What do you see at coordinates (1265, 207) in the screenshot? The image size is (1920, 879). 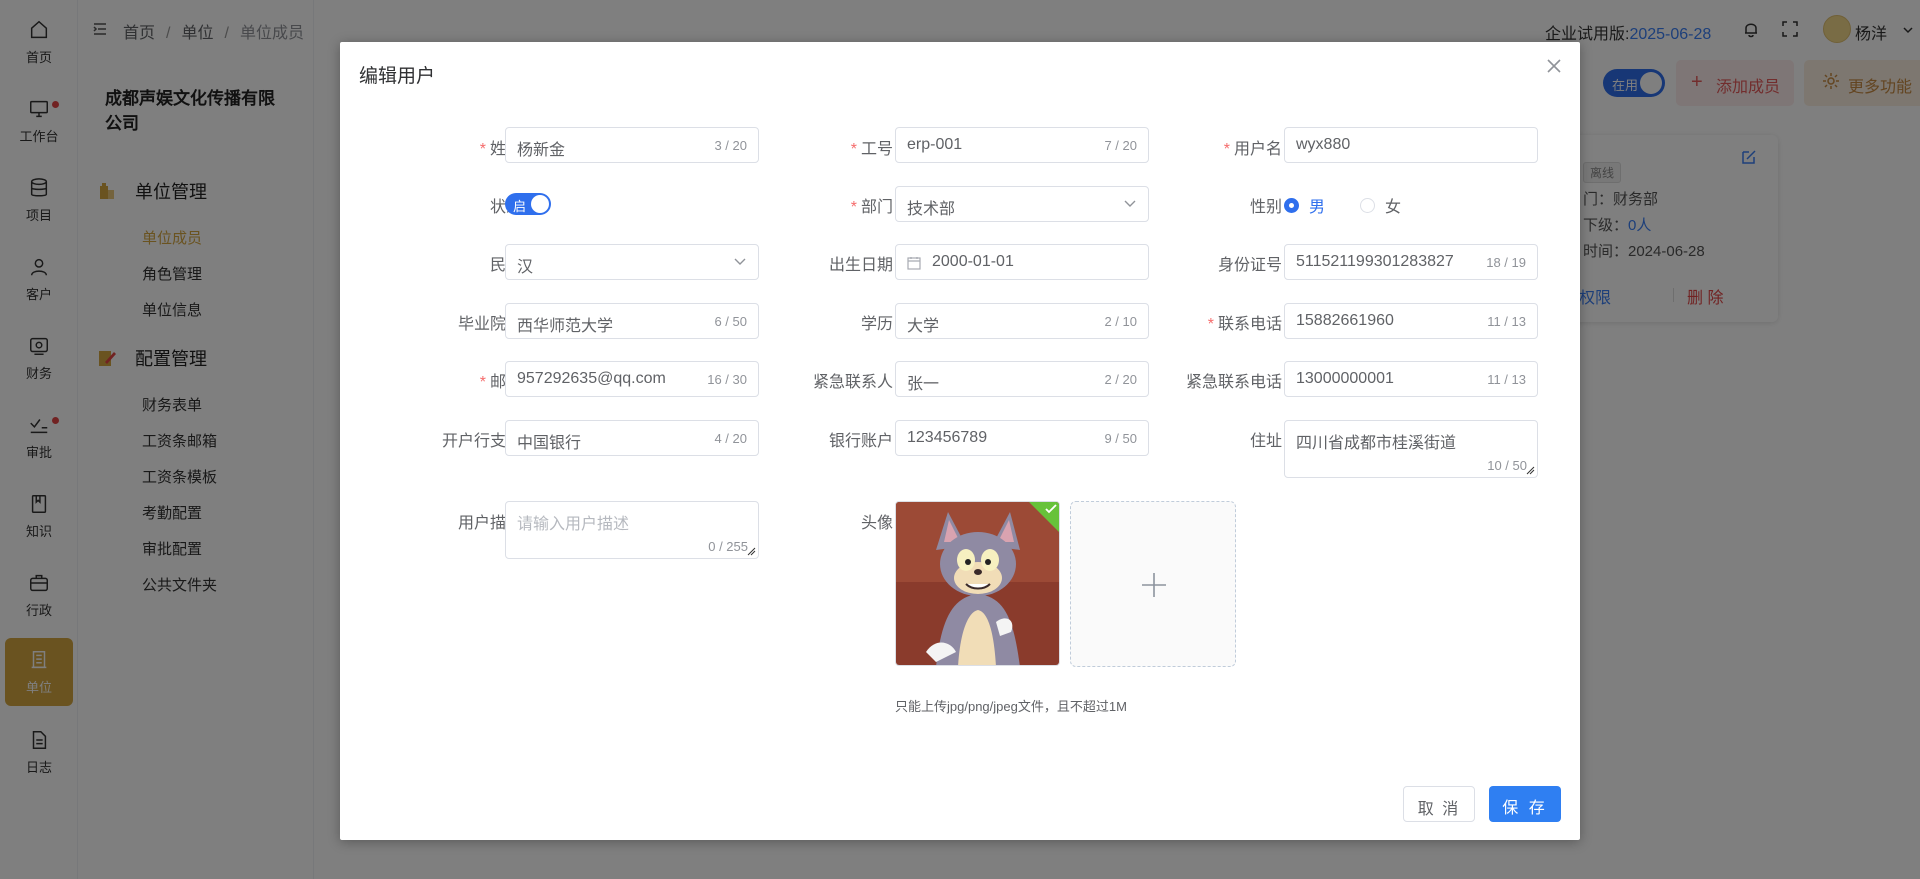 I see `gender-label: 性别` at bounding box center [1265, 207].